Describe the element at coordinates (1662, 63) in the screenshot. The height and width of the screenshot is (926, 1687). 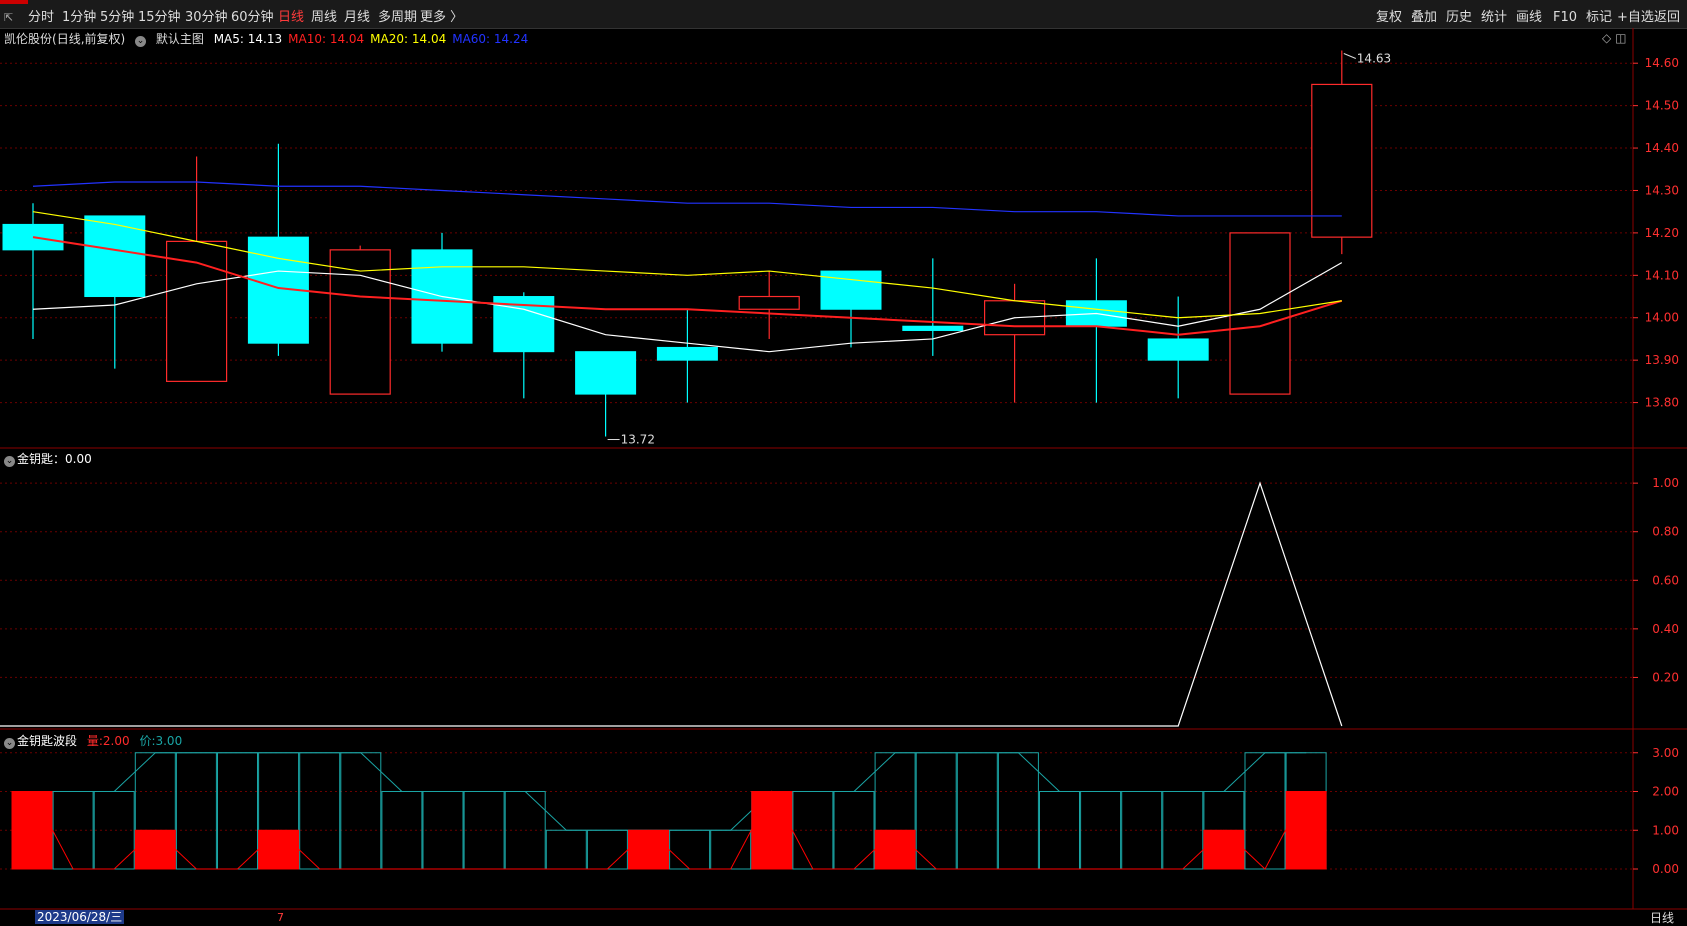
I see `price-tick-label: 14.60` at that location.